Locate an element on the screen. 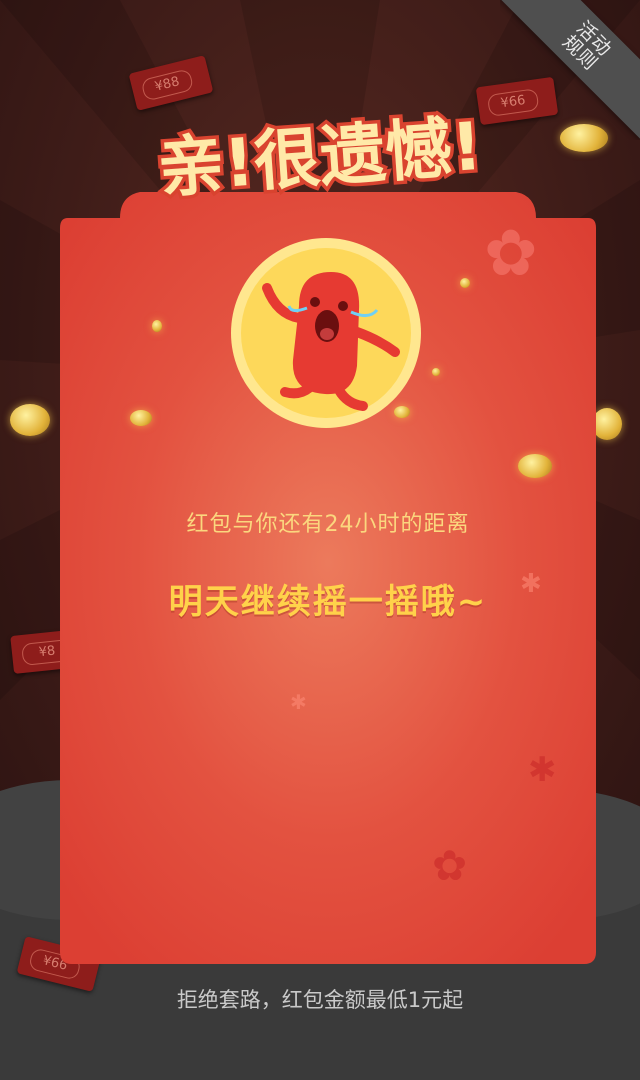 This screenshot has height=1080, width=640. headline-text: 亲!很遗憾! is located at coordinates (320, 157).